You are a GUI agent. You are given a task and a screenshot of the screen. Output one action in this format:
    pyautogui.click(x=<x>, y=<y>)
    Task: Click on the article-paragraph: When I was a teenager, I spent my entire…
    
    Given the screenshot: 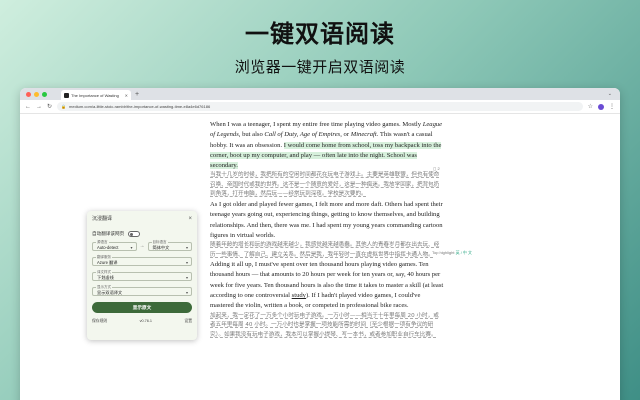 What is the action you would take?
    pyautogui.click(x=326, y=145)
    